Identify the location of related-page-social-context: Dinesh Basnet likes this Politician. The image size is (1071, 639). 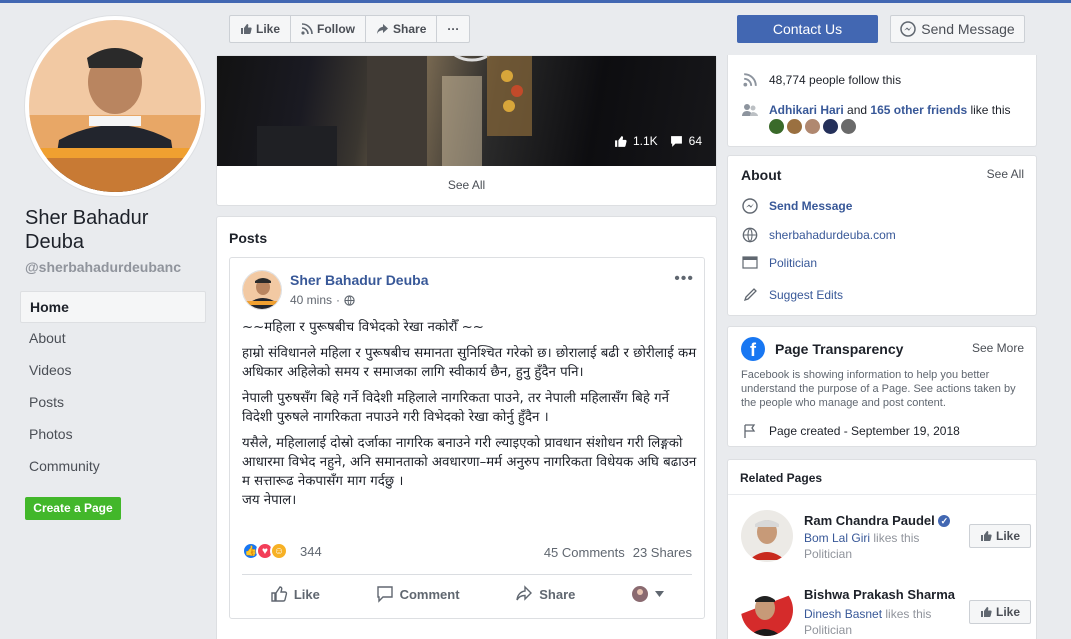
(879, 622).